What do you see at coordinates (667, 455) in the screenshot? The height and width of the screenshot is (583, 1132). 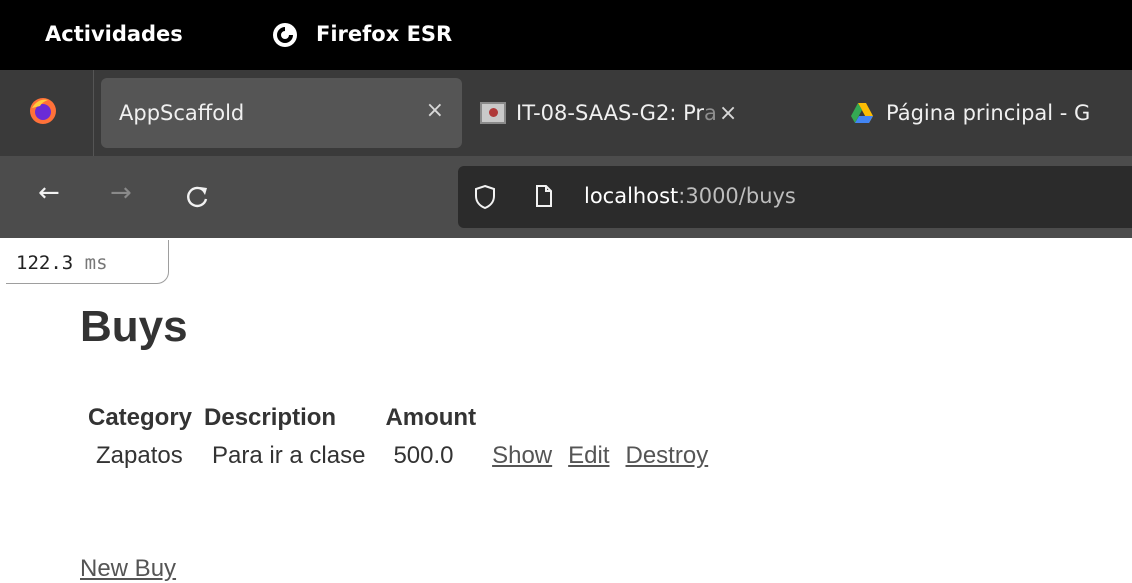 I see `destroy-link: Destroy` at bounding box center [667, 455].